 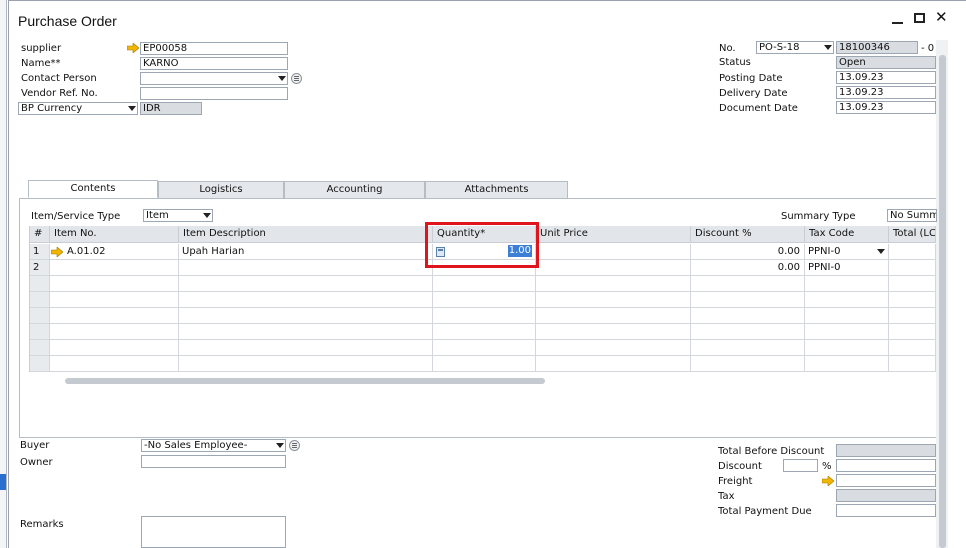 What do you see at coordinates (941, 17) in the screenshot?
I see `close-icon: ✕` at bounding box center [941, 17].